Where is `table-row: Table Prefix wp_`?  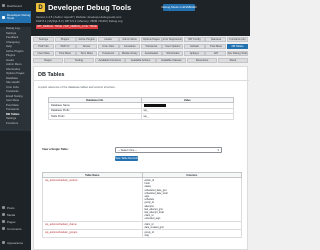 table-row: Table Prefix wp_ is located at coordinates (141, 116).